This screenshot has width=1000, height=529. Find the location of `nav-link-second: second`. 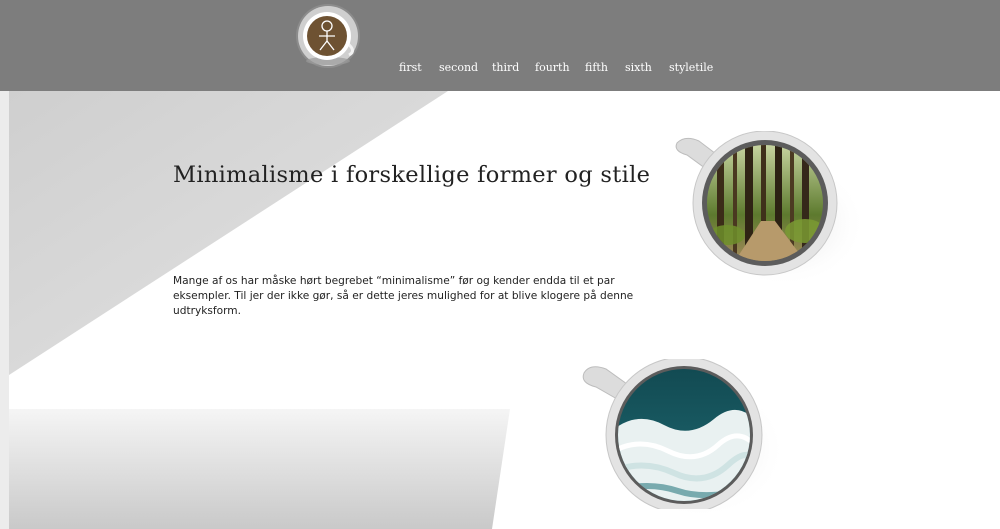

nav-link-second: second is located at coordinates (458, 68).